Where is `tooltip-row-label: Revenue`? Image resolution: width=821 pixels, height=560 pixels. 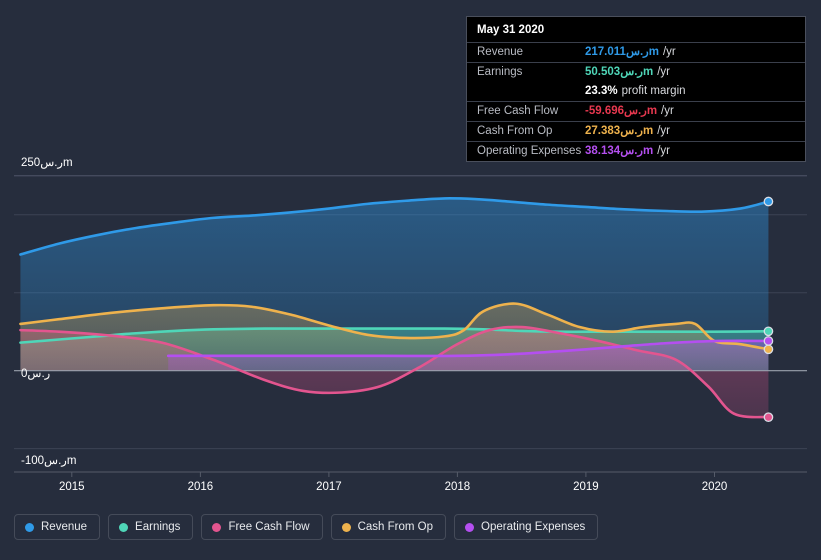 tooltip-row-label: Revenue is located at coordinates (500, 52).